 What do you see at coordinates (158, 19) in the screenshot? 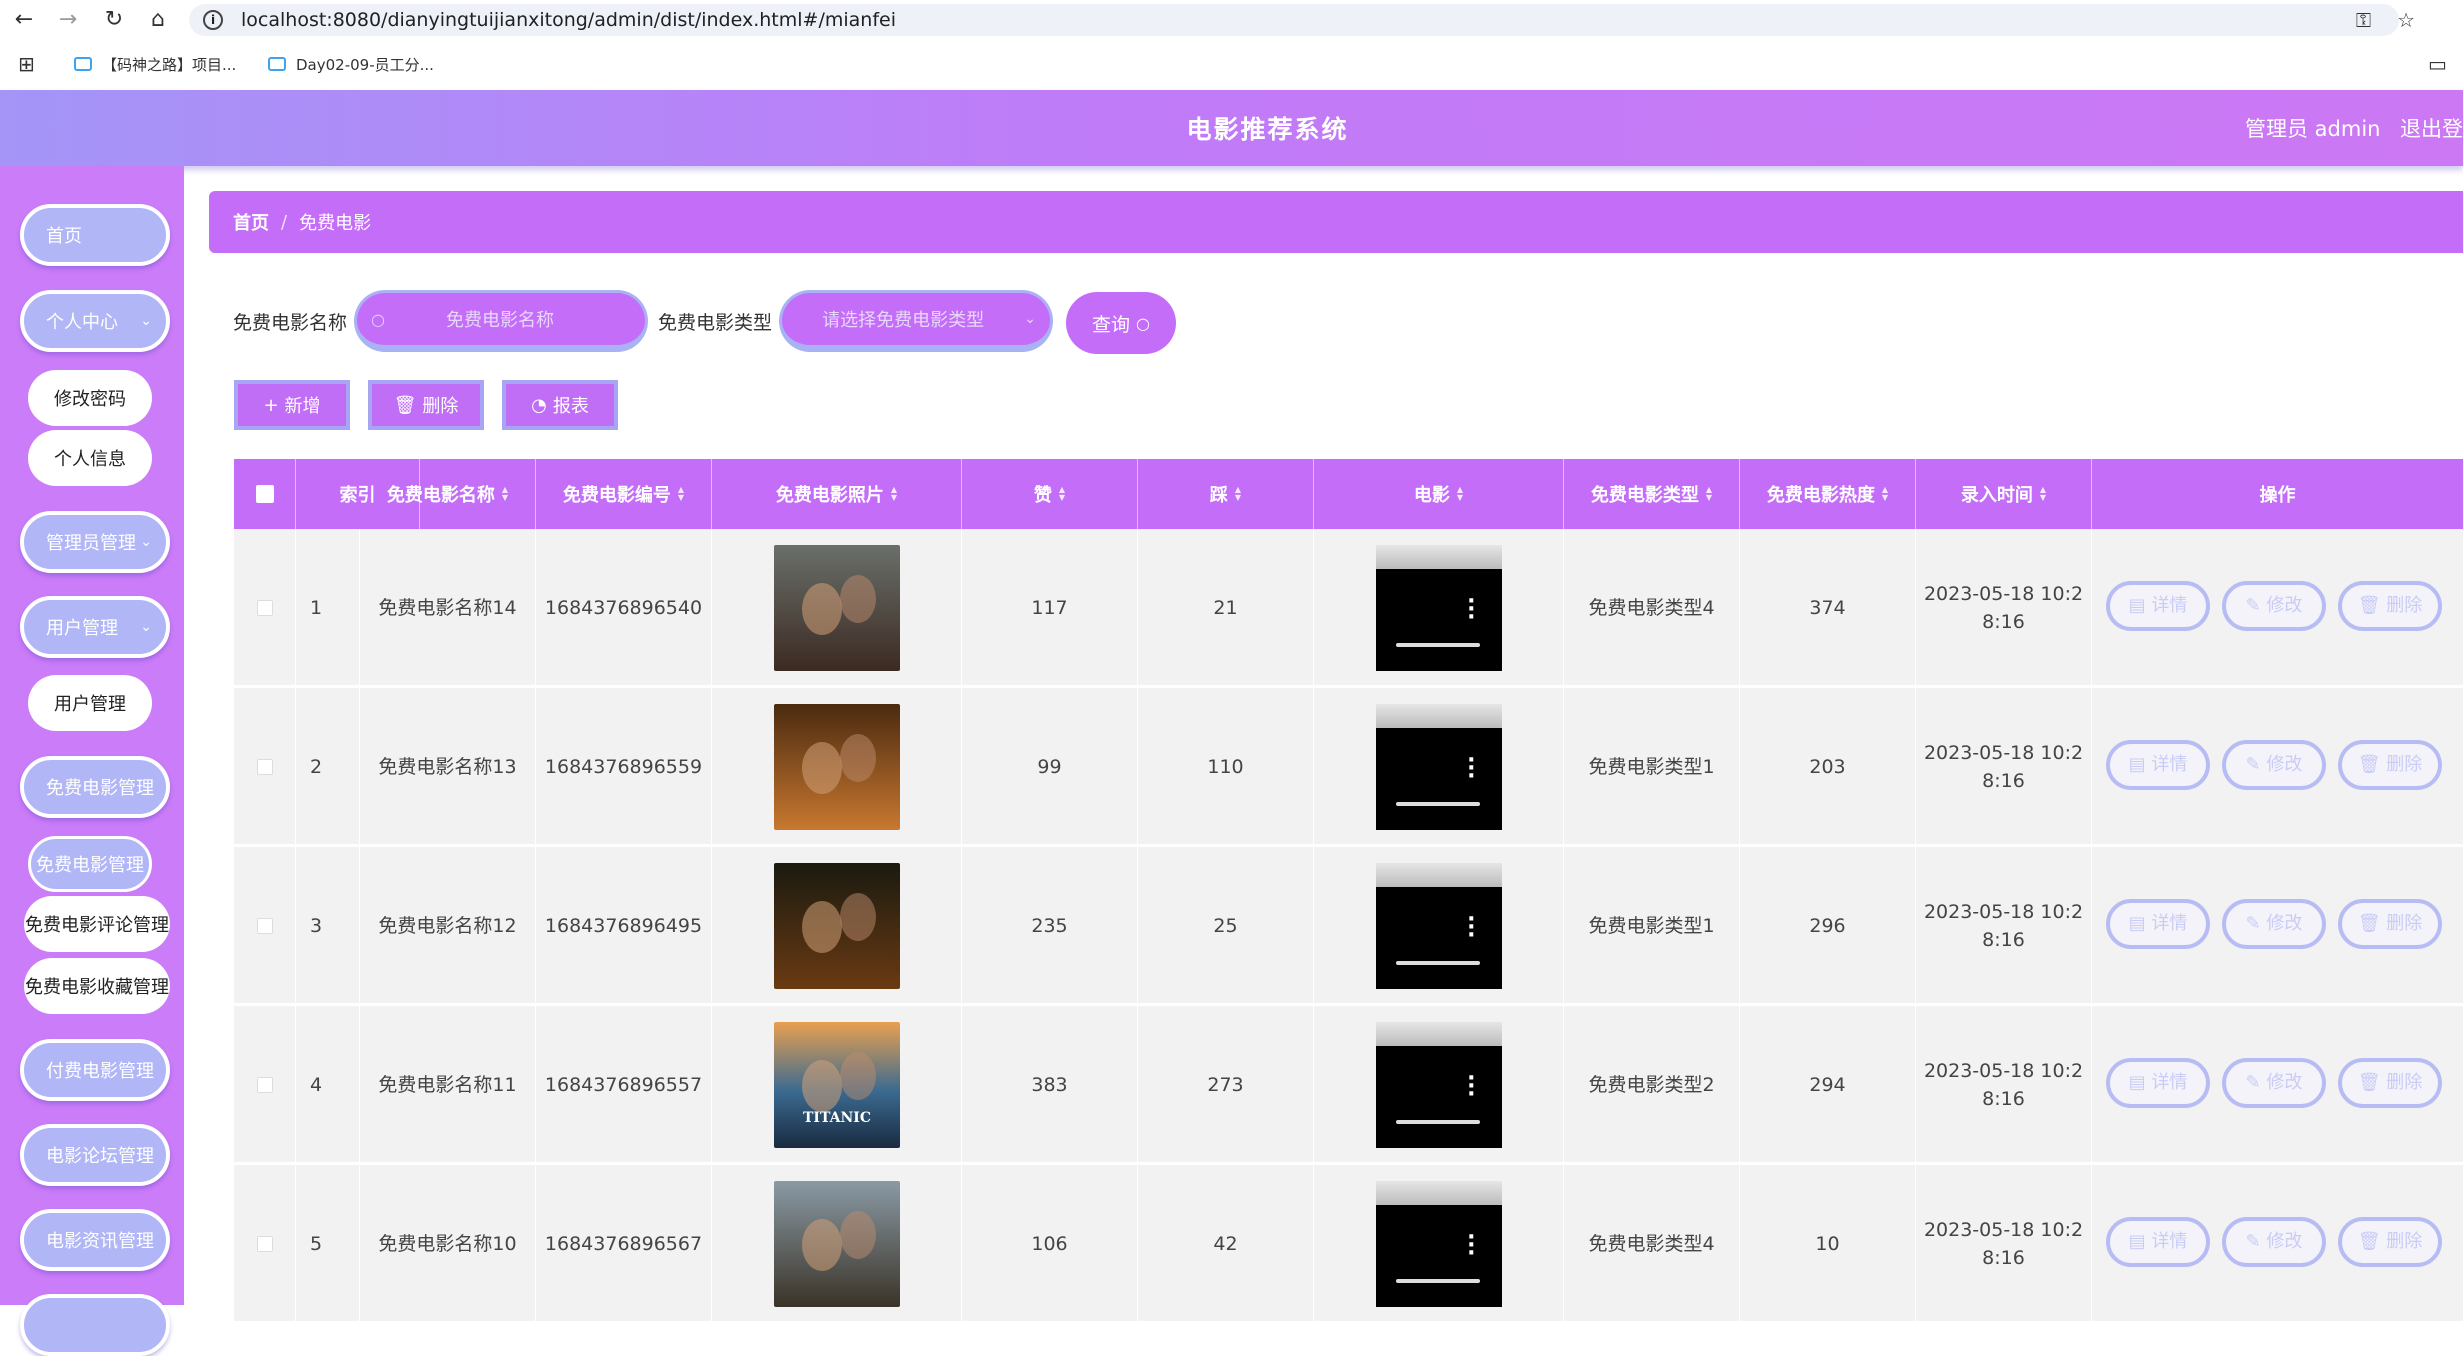
I see `home-icon: ⌂` at bounding box center [158, 19].